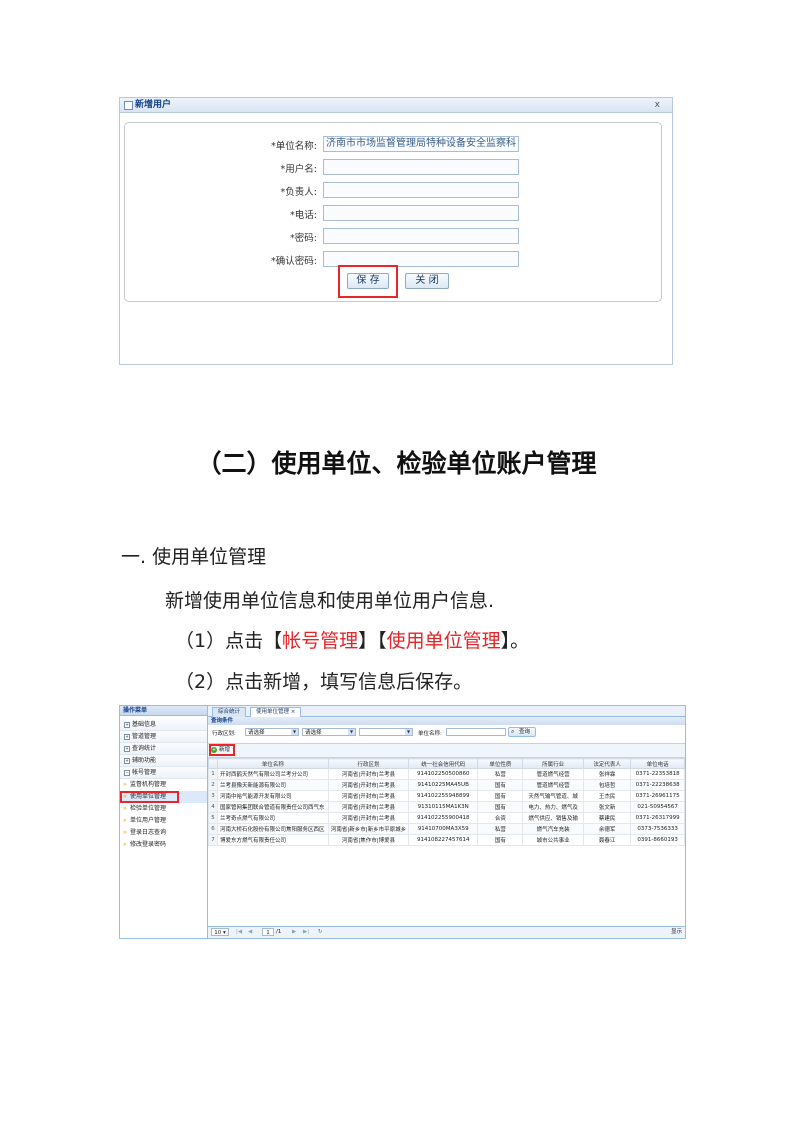 Image resolution: width=793 pixels, height=1122 pixels. What do you see at coordinates (368, 763) in the screenshot?
I see `column-header: 行政区划` at bounding box center [368, 763].